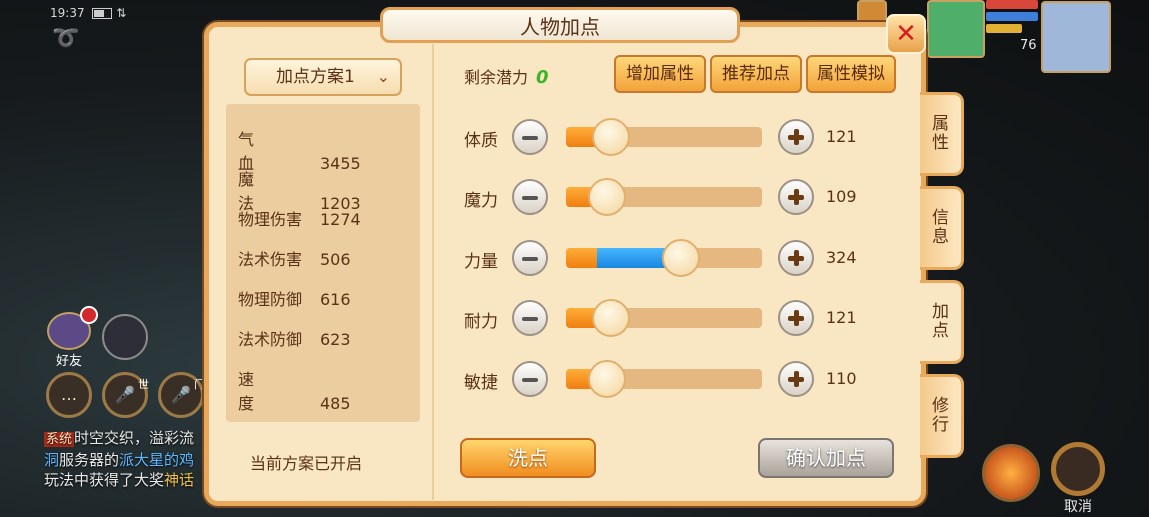 The height and width of the screenshot is (517, 1149). What do you see at coordinates (270, 219) in the screenshot?
I see `stat-name: 物理伤害` at bounding box center [270, 219].